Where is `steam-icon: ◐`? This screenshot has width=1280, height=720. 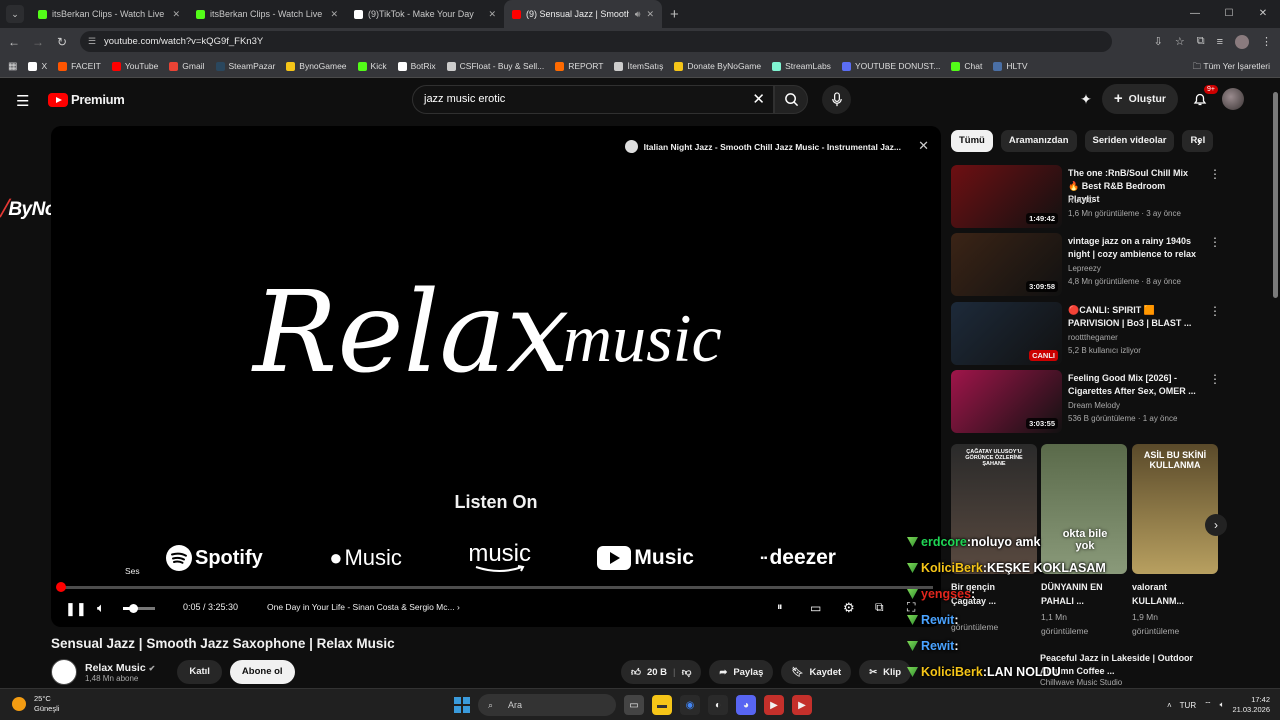
steam-icon: ◐ is located at coordinates (718, 705).